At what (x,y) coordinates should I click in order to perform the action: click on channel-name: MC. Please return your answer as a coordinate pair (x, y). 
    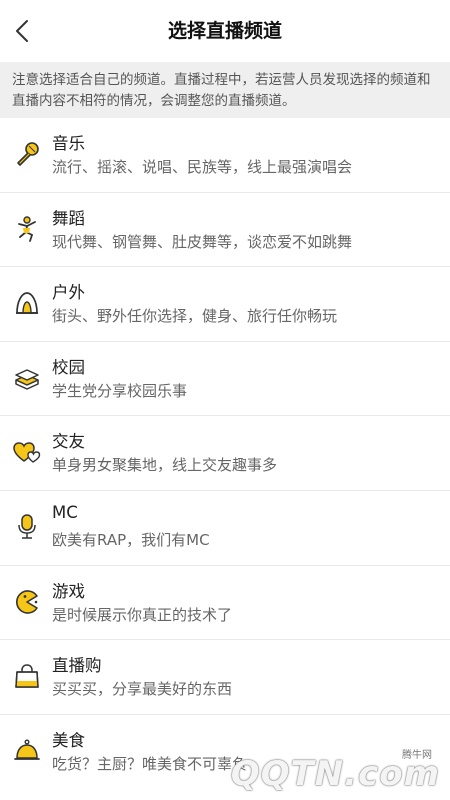
    Looking at the image, I should click on (65, 512).